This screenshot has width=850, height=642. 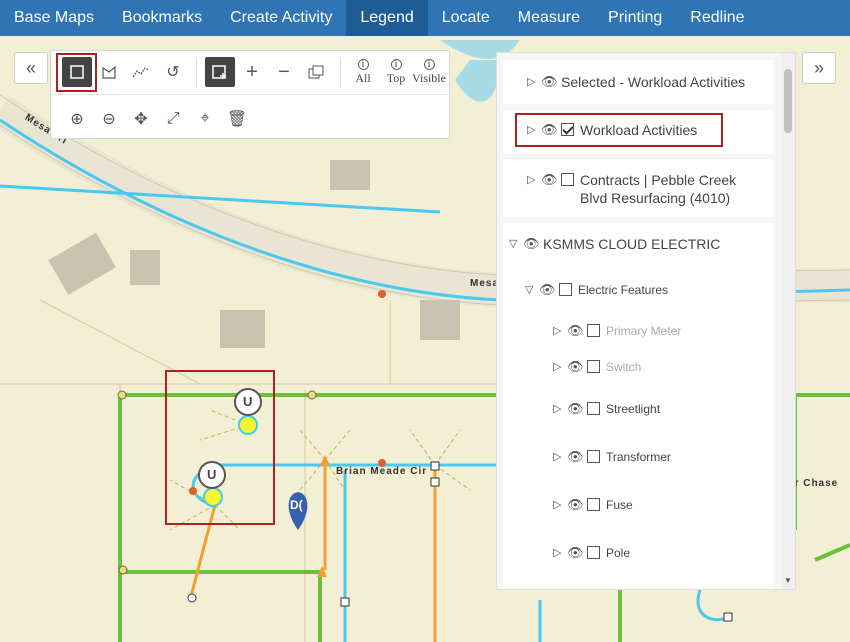 I want to click on collapse-left-button: «, so click(x=31, y=68).